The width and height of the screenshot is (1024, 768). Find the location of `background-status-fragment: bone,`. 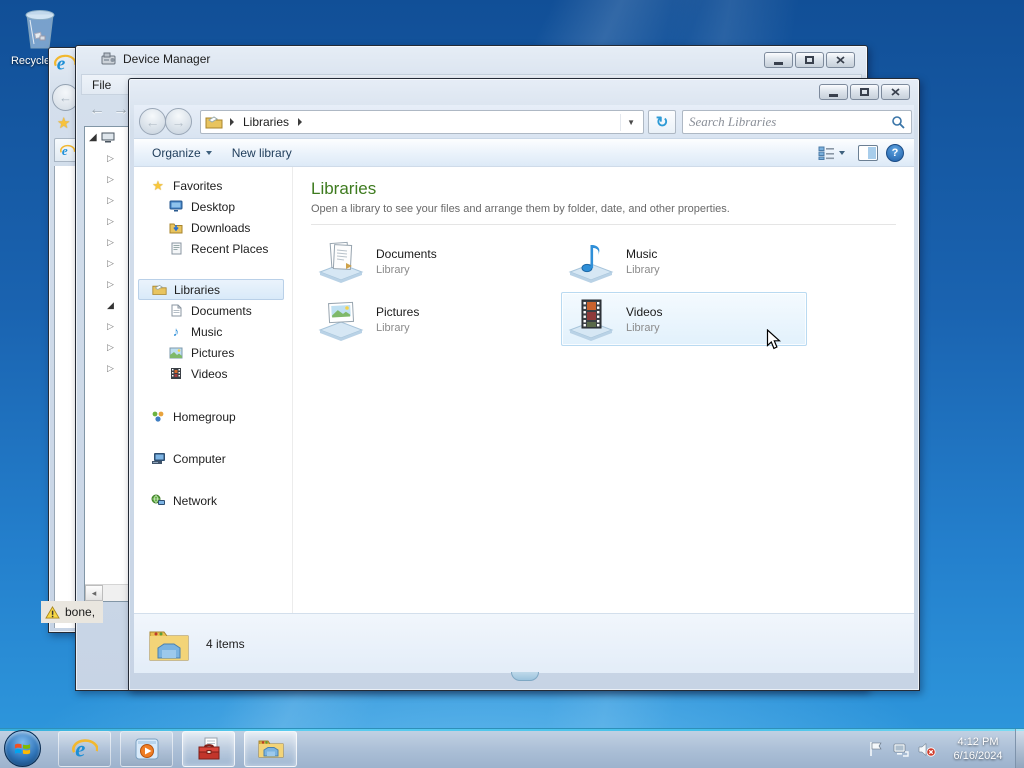

background-status-fragment: bone, is located at coordinates (72, 612).